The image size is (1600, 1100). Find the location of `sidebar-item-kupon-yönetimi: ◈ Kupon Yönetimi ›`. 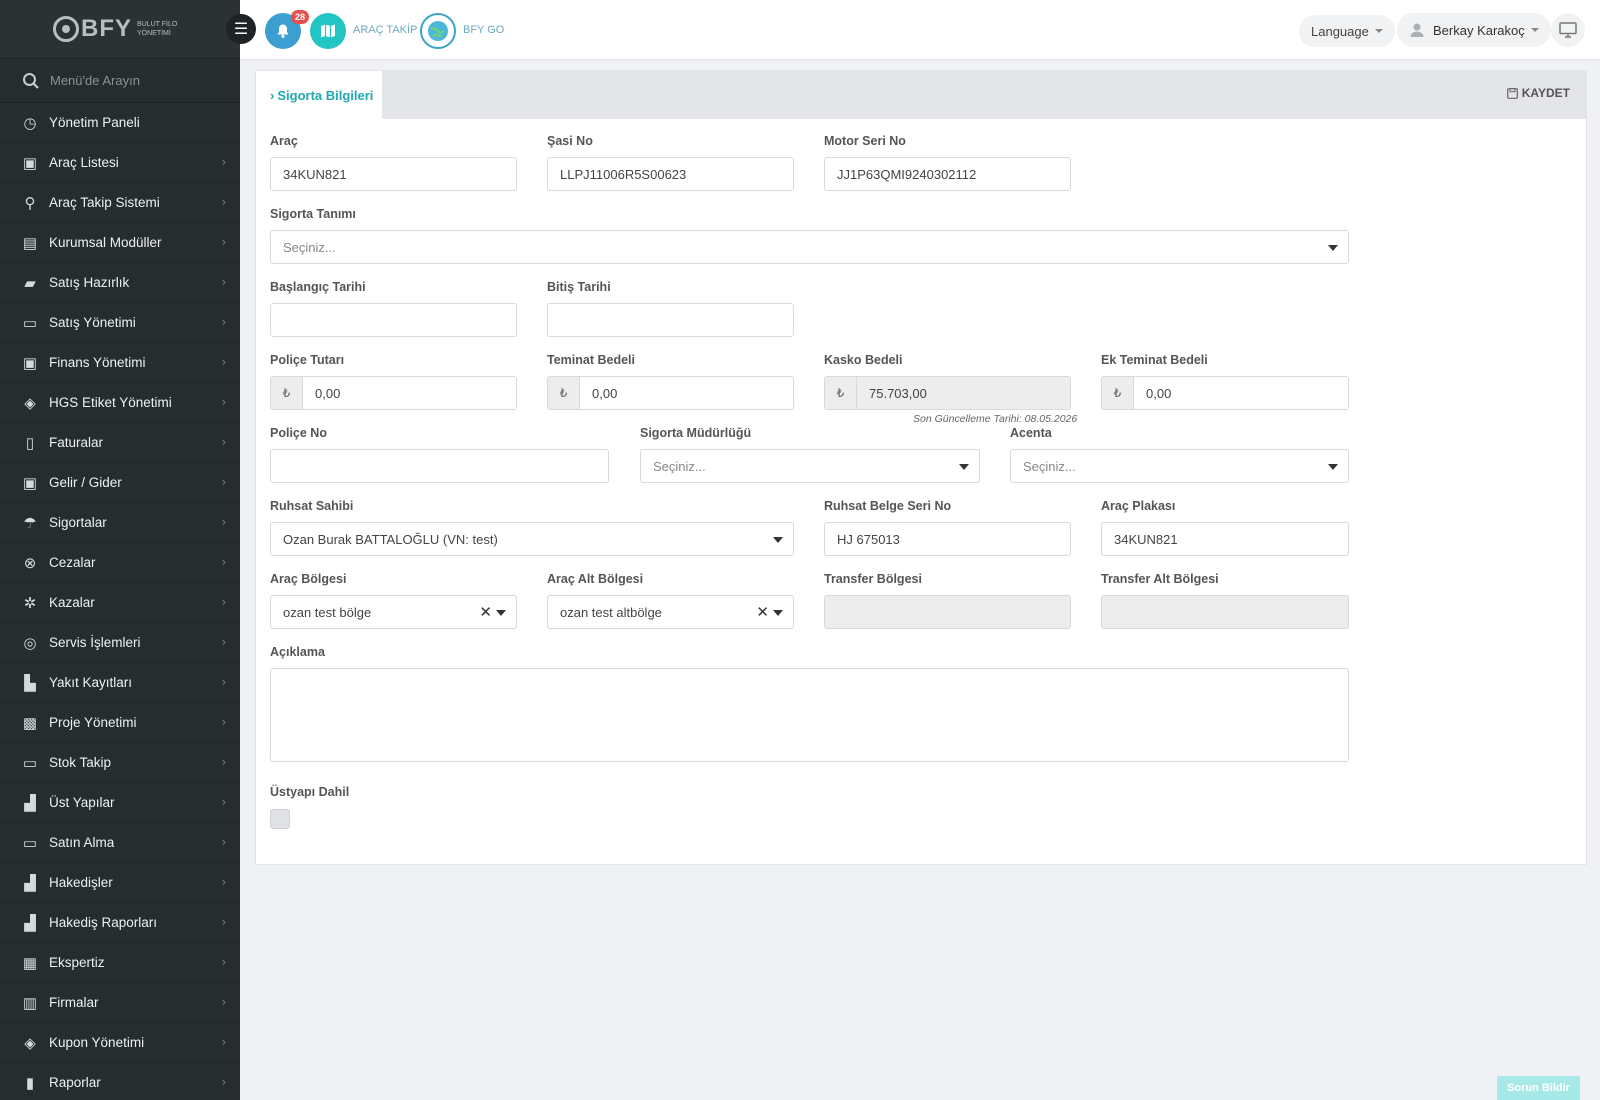

sidebar-item-kupon-yönetimi: ◈ Kupon Yönetimi › is located at coordinates (120, 1043).